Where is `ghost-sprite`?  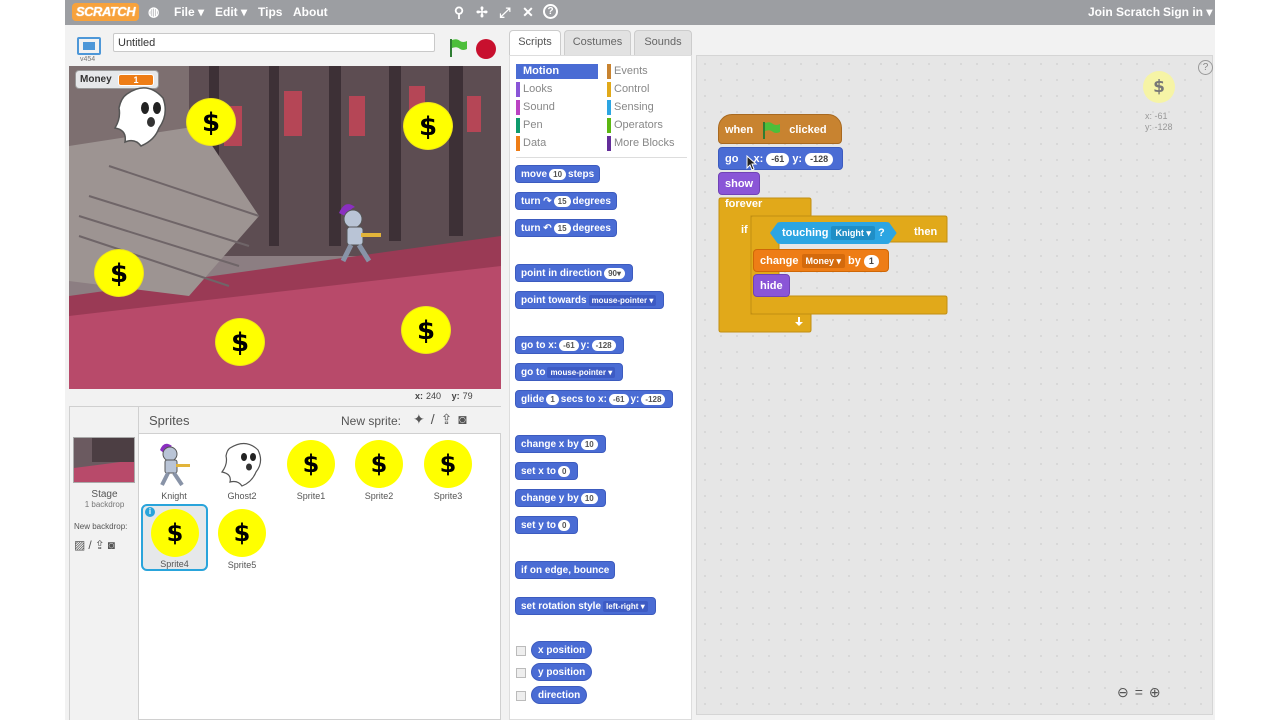
ghost-sprite is located at coordinates (141, 118).